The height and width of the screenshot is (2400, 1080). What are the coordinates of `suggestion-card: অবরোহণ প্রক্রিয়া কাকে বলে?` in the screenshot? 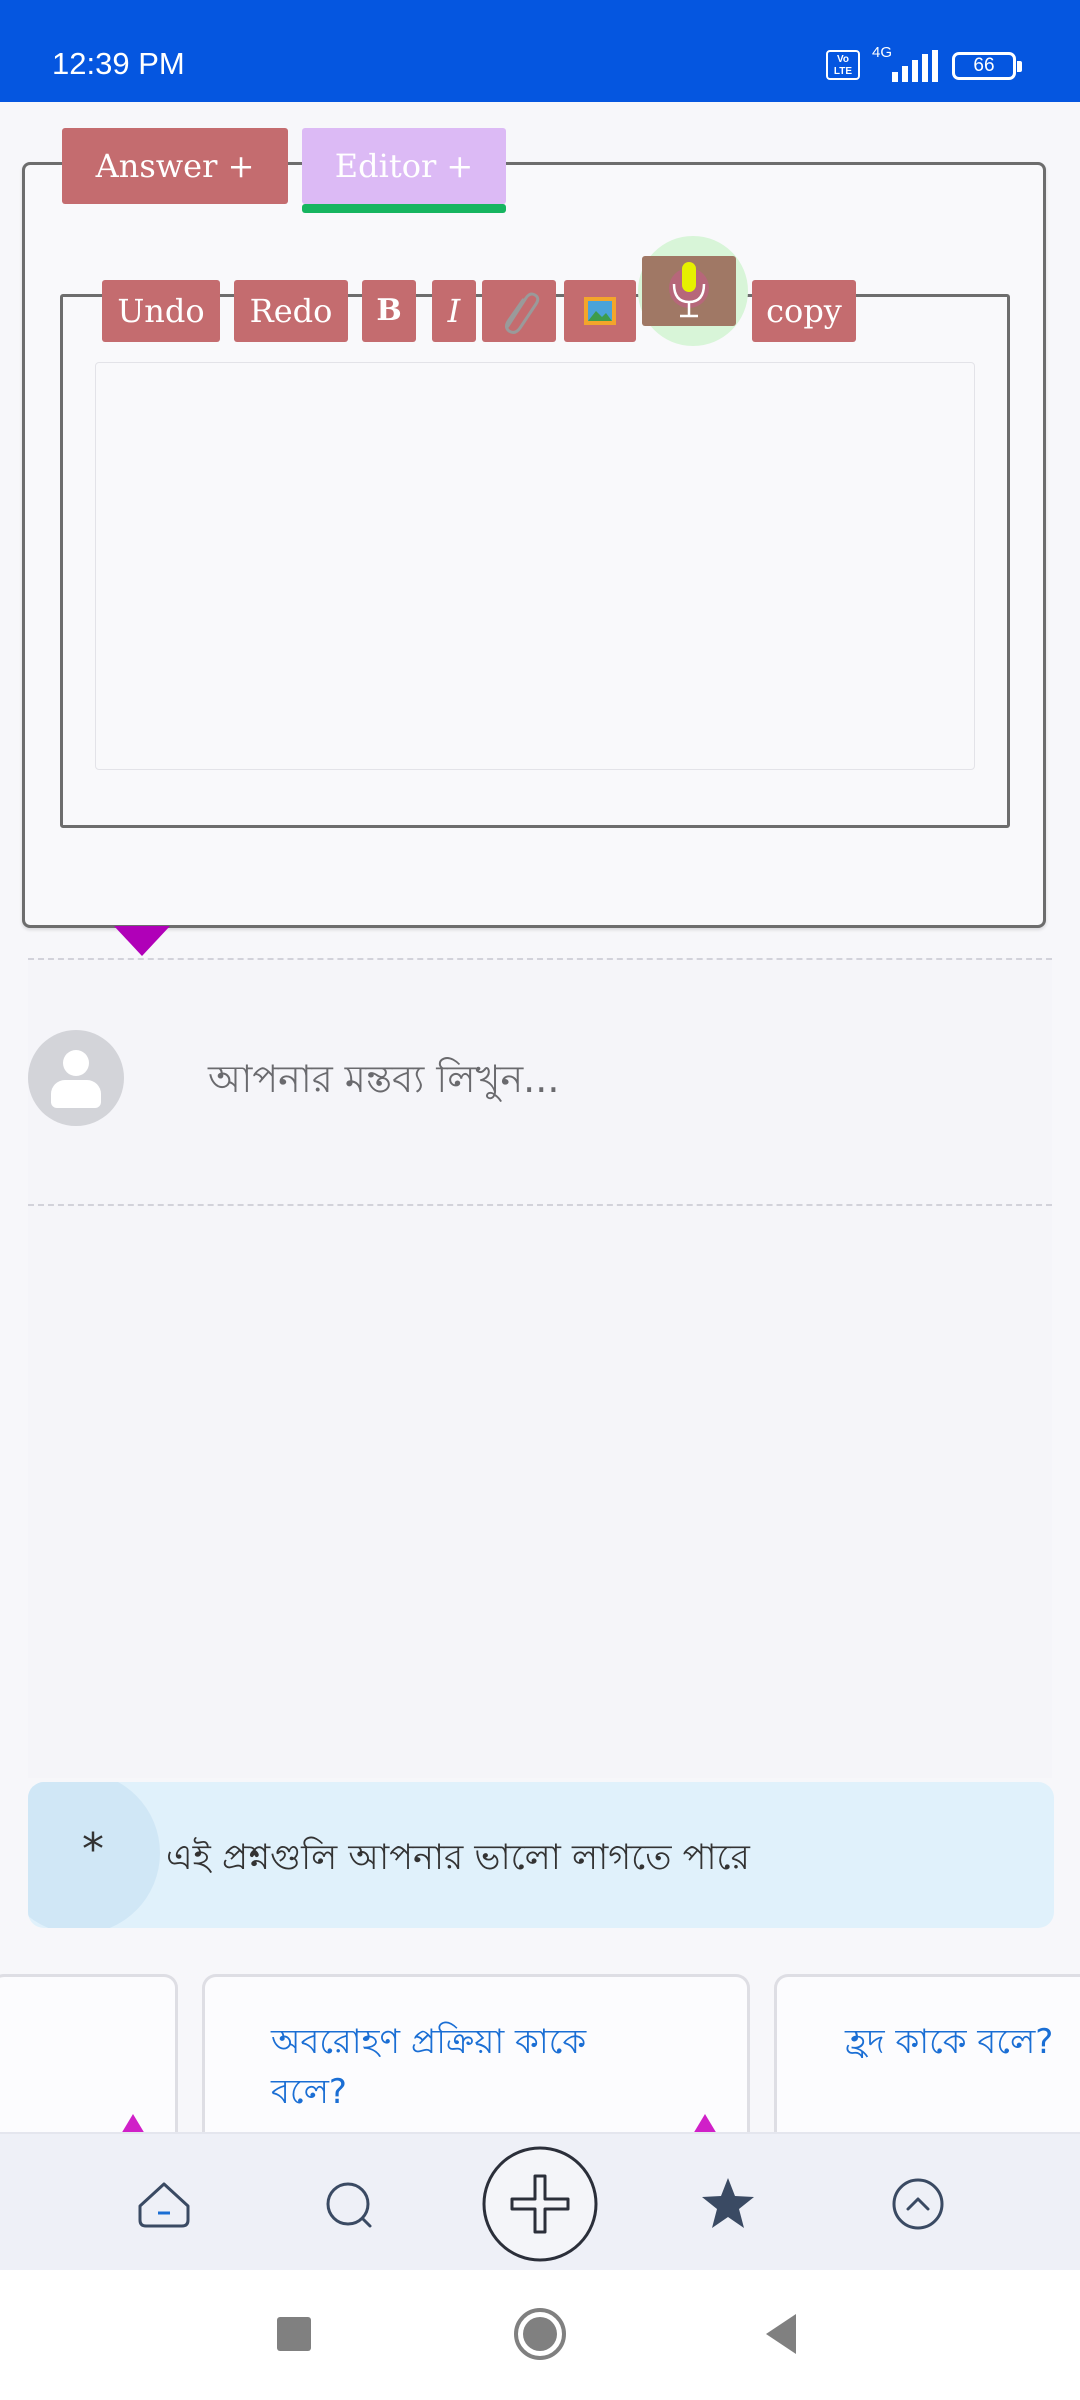 It's located at (476, 2054).